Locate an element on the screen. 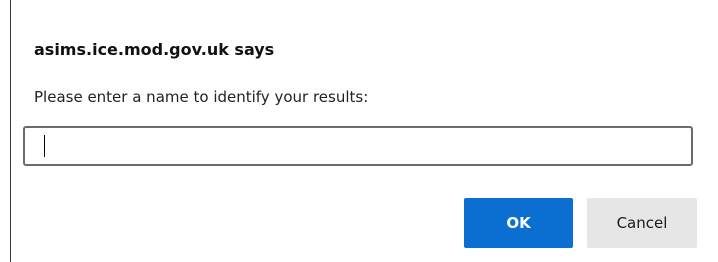 The image size is (718, 262). name-input is located at coordinates (358, 146).